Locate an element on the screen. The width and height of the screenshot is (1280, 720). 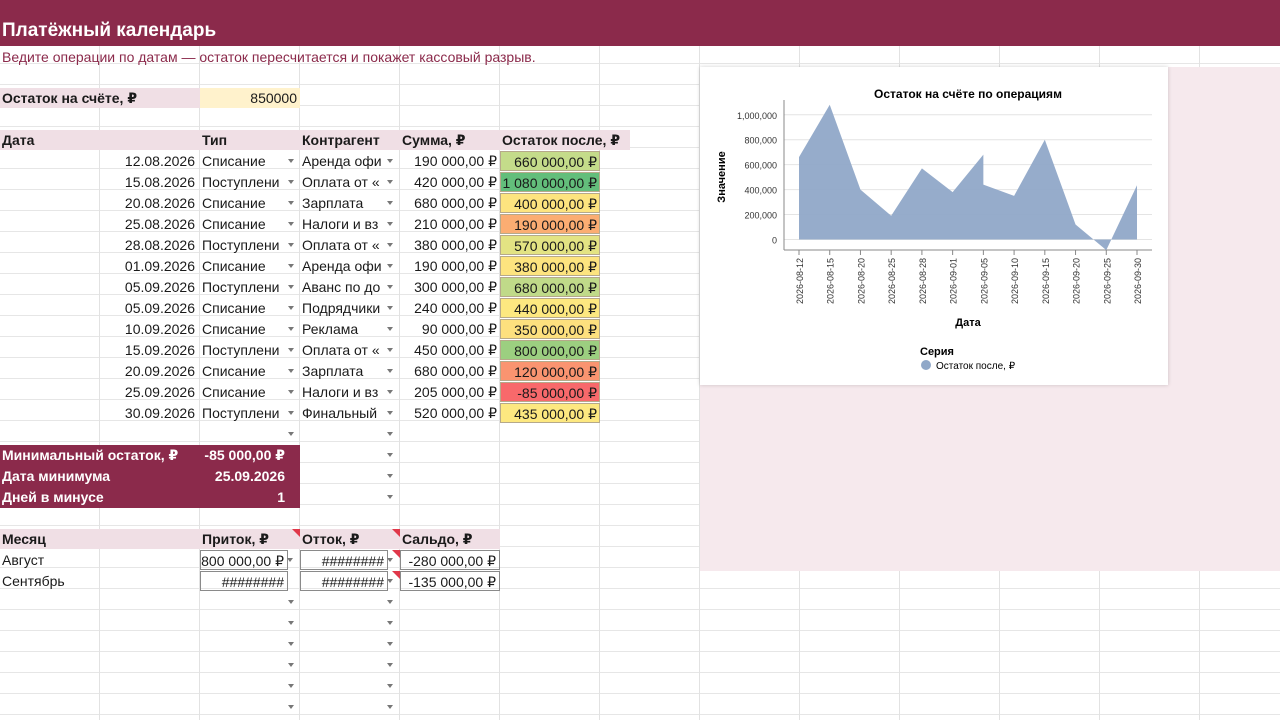
inflow-august: 800 000,00 ₽ is located at coordinates (244, 560).